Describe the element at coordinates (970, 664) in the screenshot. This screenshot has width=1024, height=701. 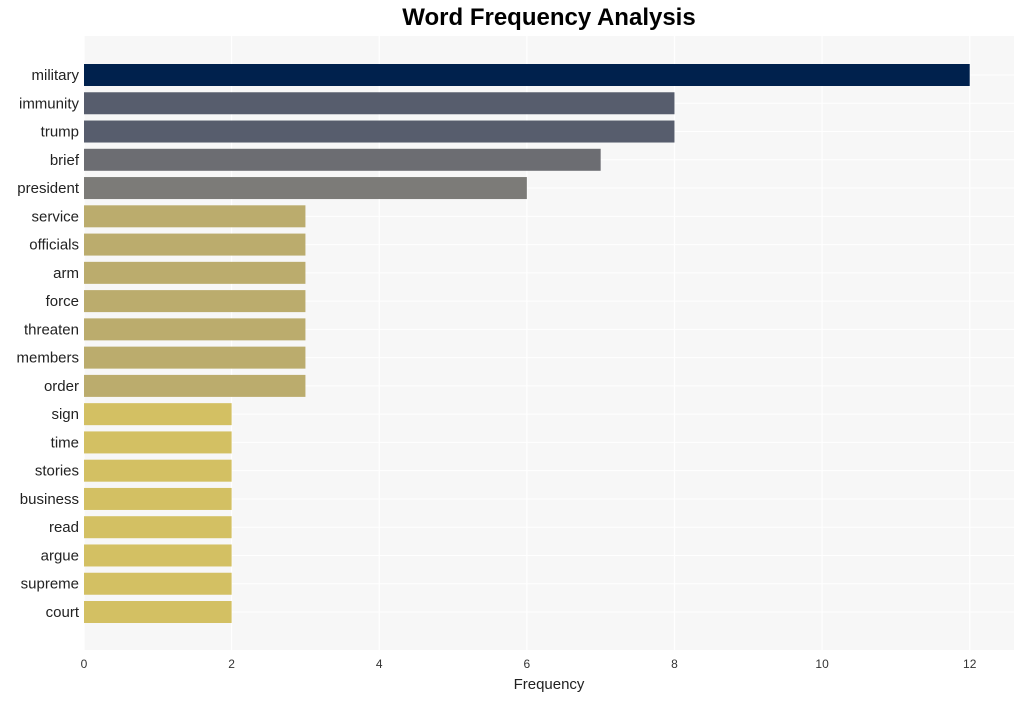
I see `x-tick-label: 12` at that location.